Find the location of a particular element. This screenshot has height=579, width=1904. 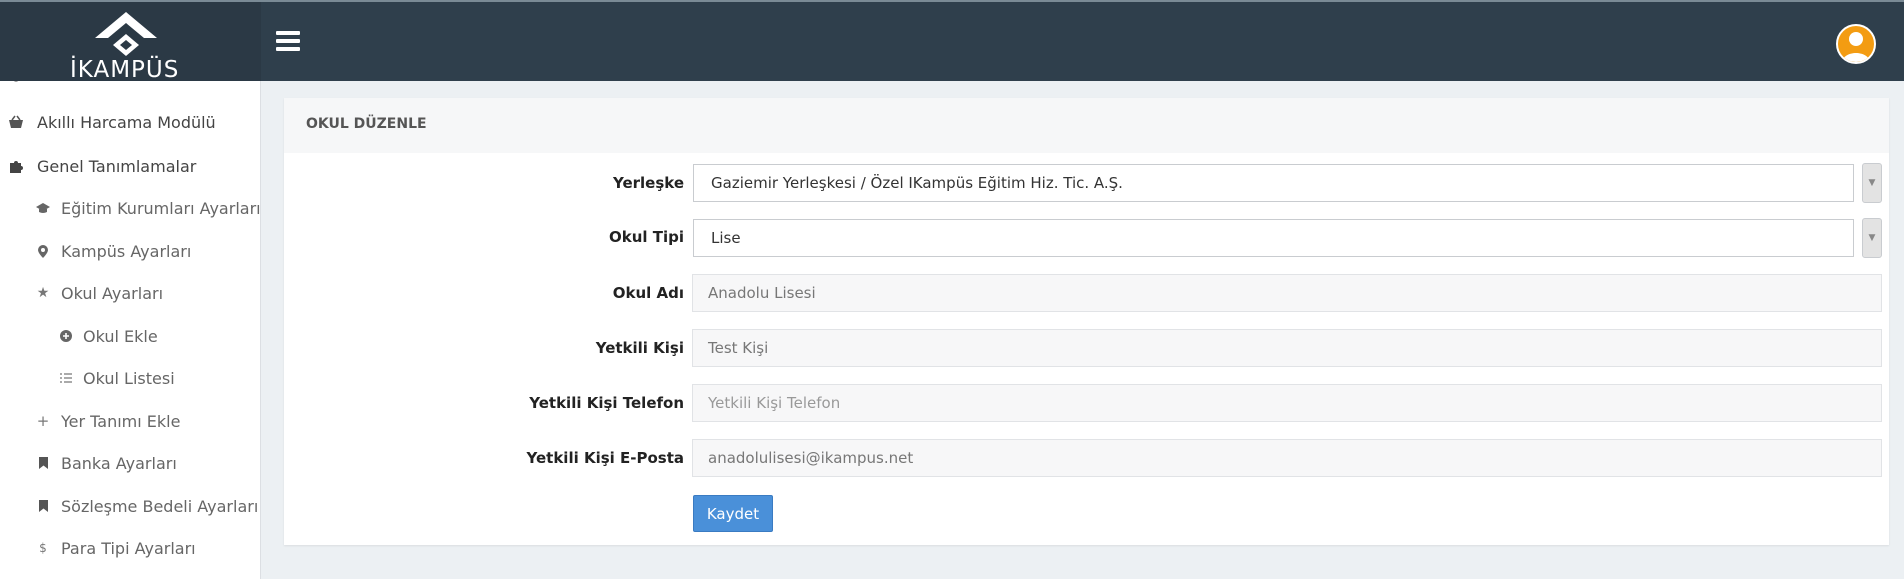

sidebar-item-kampus: Kampüs Ayarları is located at coordinates (130, 251).